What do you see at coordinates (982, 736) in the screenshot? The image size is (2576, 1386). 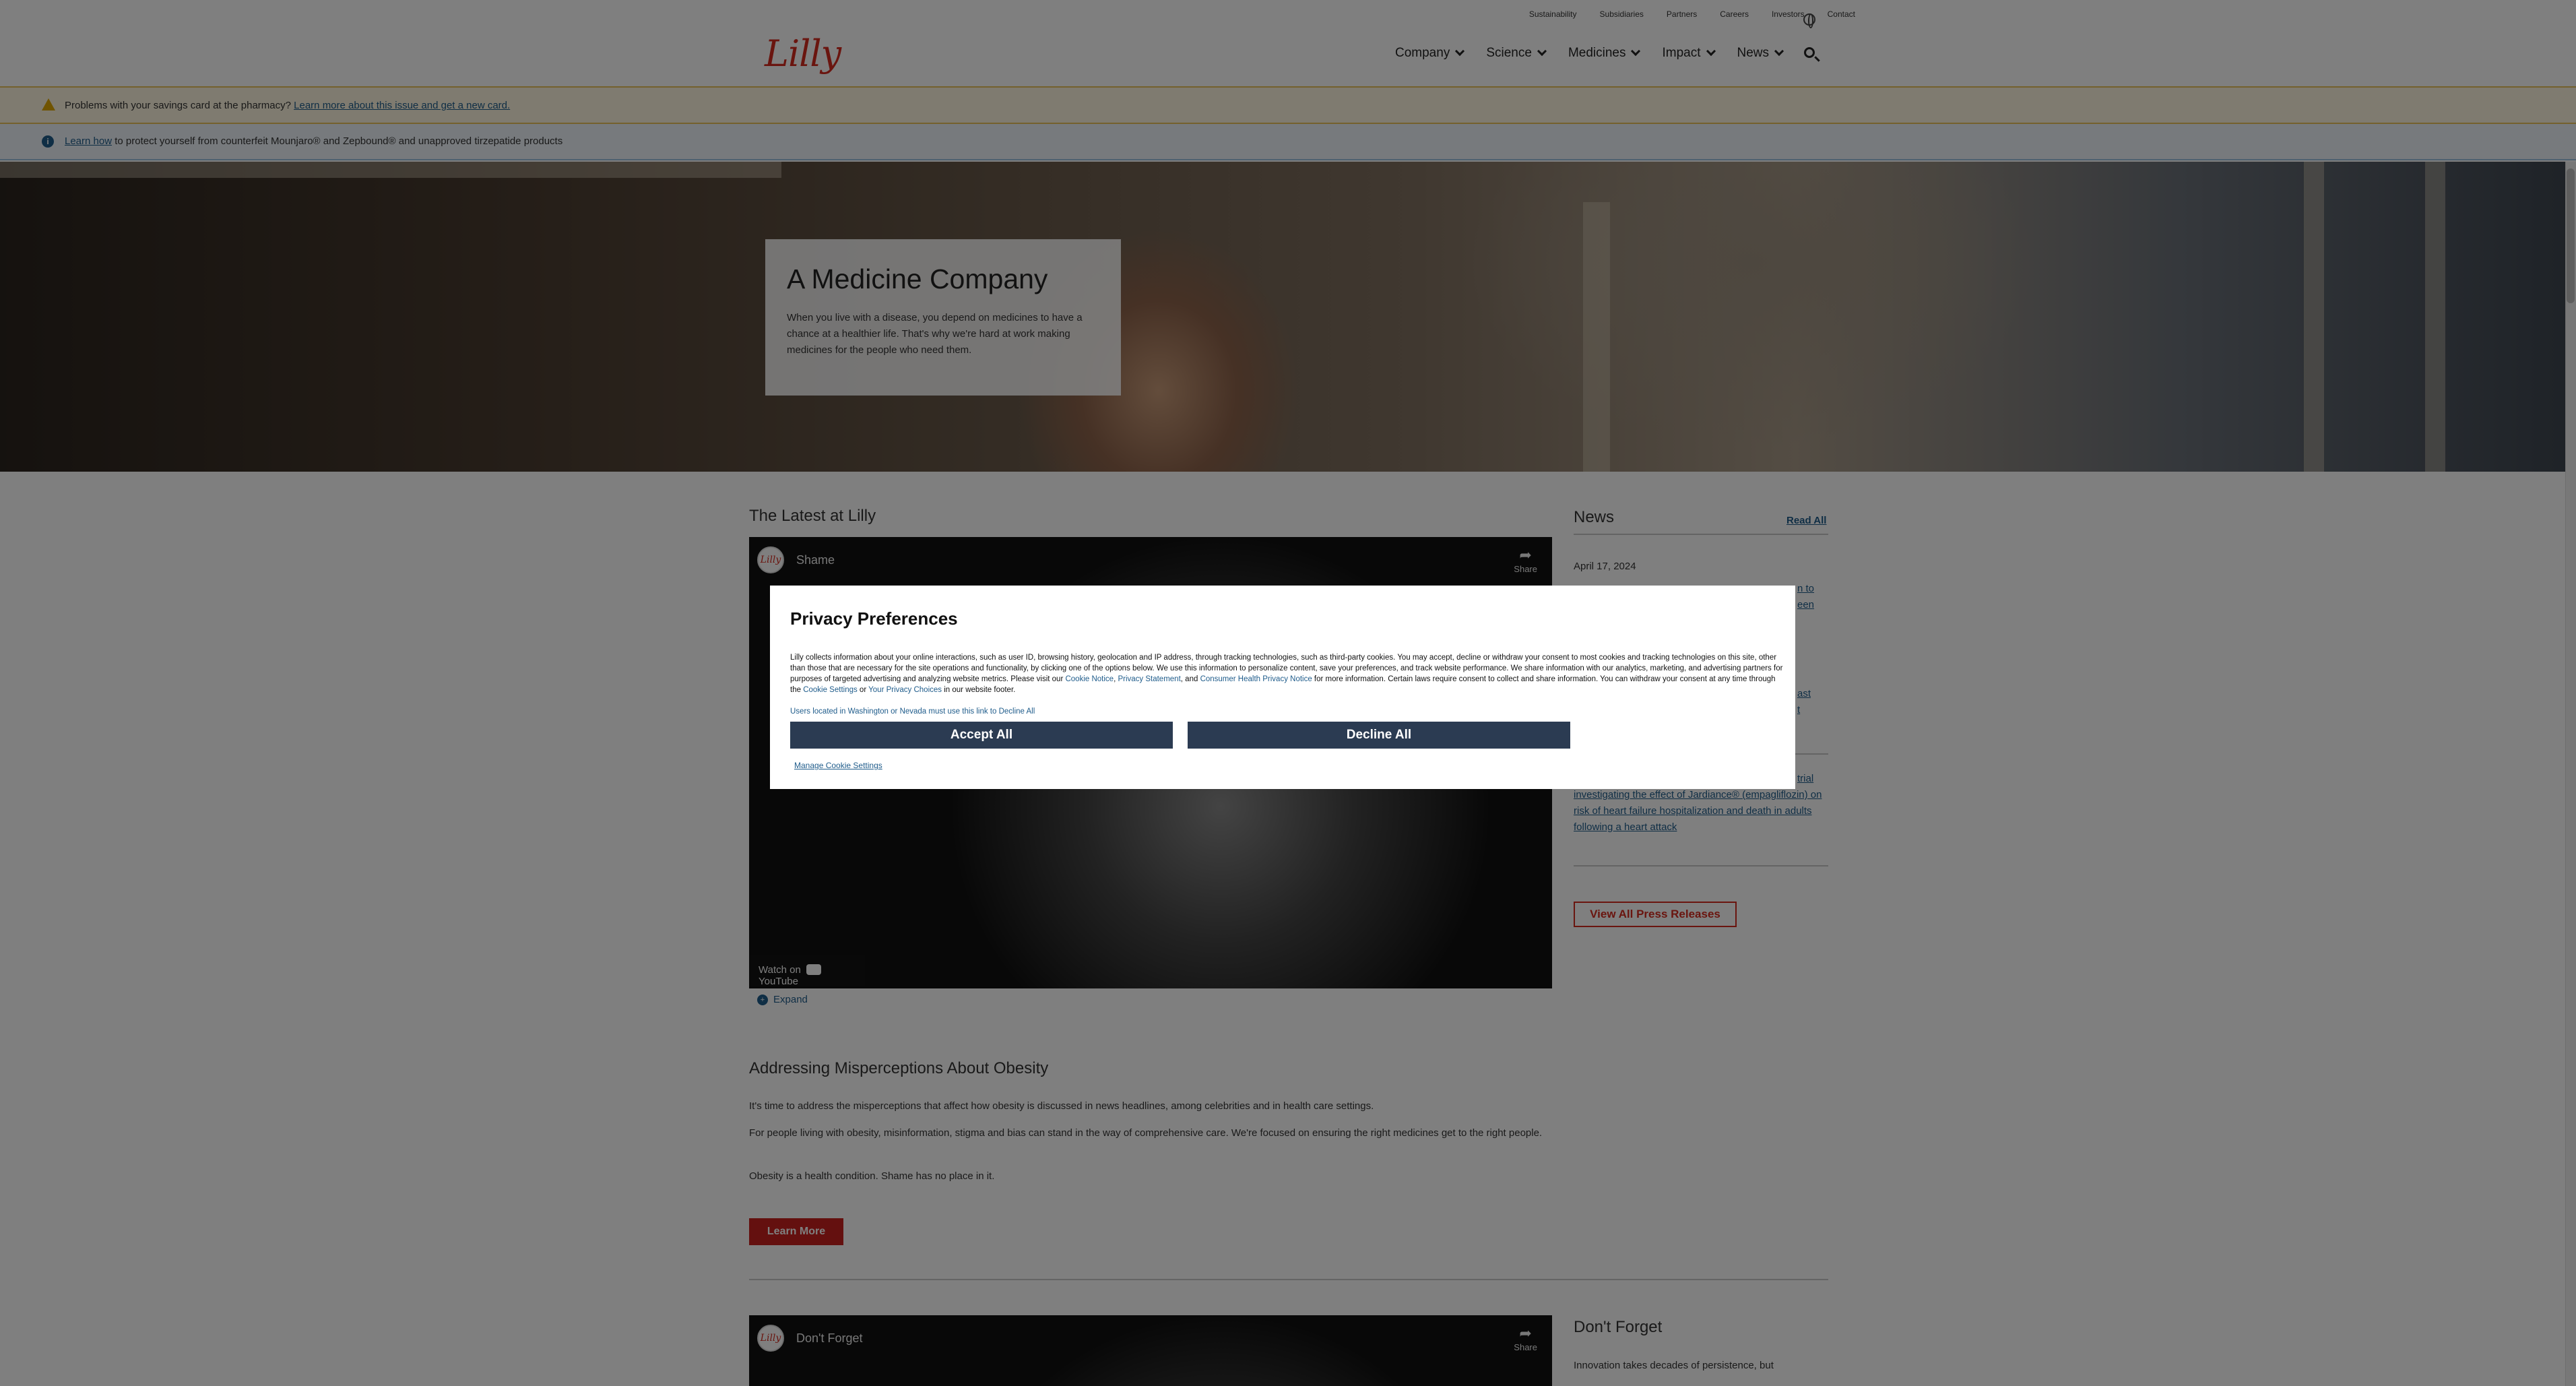 I see `accept-all-button: Accept All` at bounding box center [982, 736].